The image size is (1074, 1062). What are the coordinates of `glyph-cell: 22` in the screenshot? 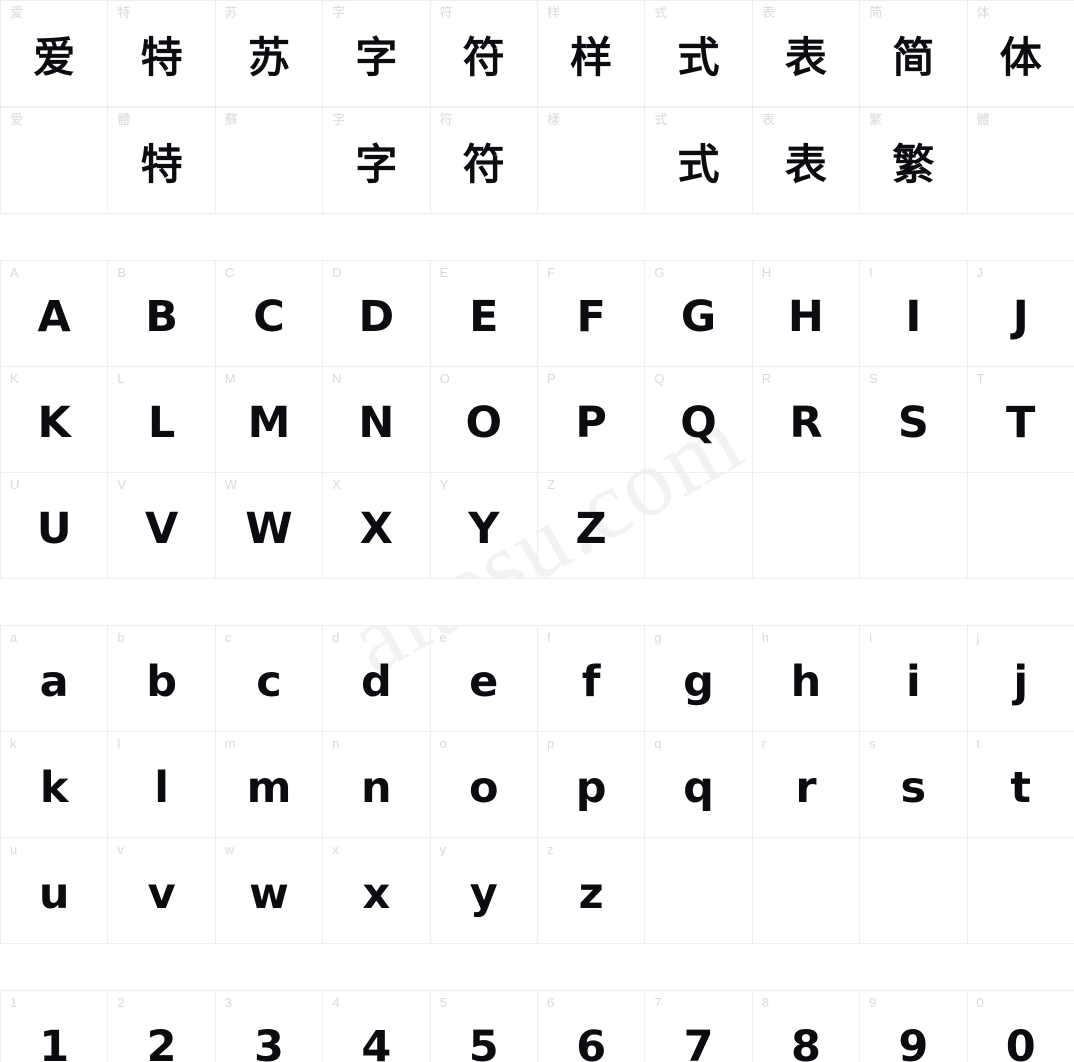 It's located at (162, 1026).